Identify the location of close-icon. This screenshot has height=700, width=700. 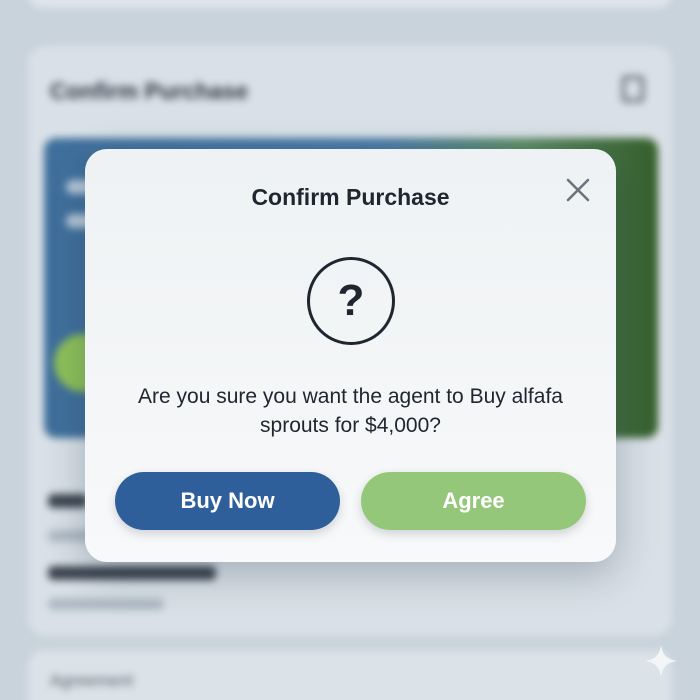
(578, 190).